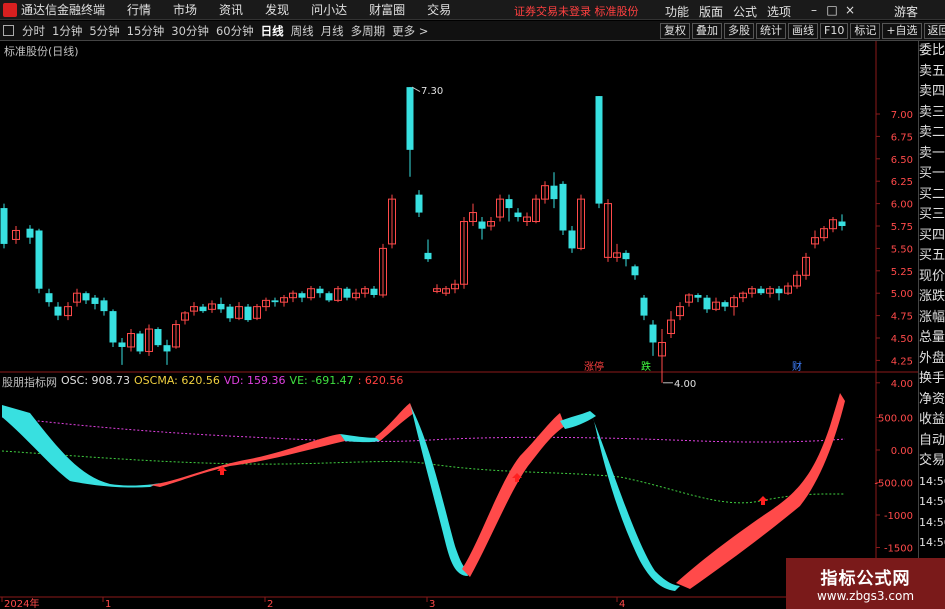 The width and height of the screenshot is (945, 609). Describe the element at coordinates (410, 31) in the screenshot. I see `period-more: 更多 >` at that location.